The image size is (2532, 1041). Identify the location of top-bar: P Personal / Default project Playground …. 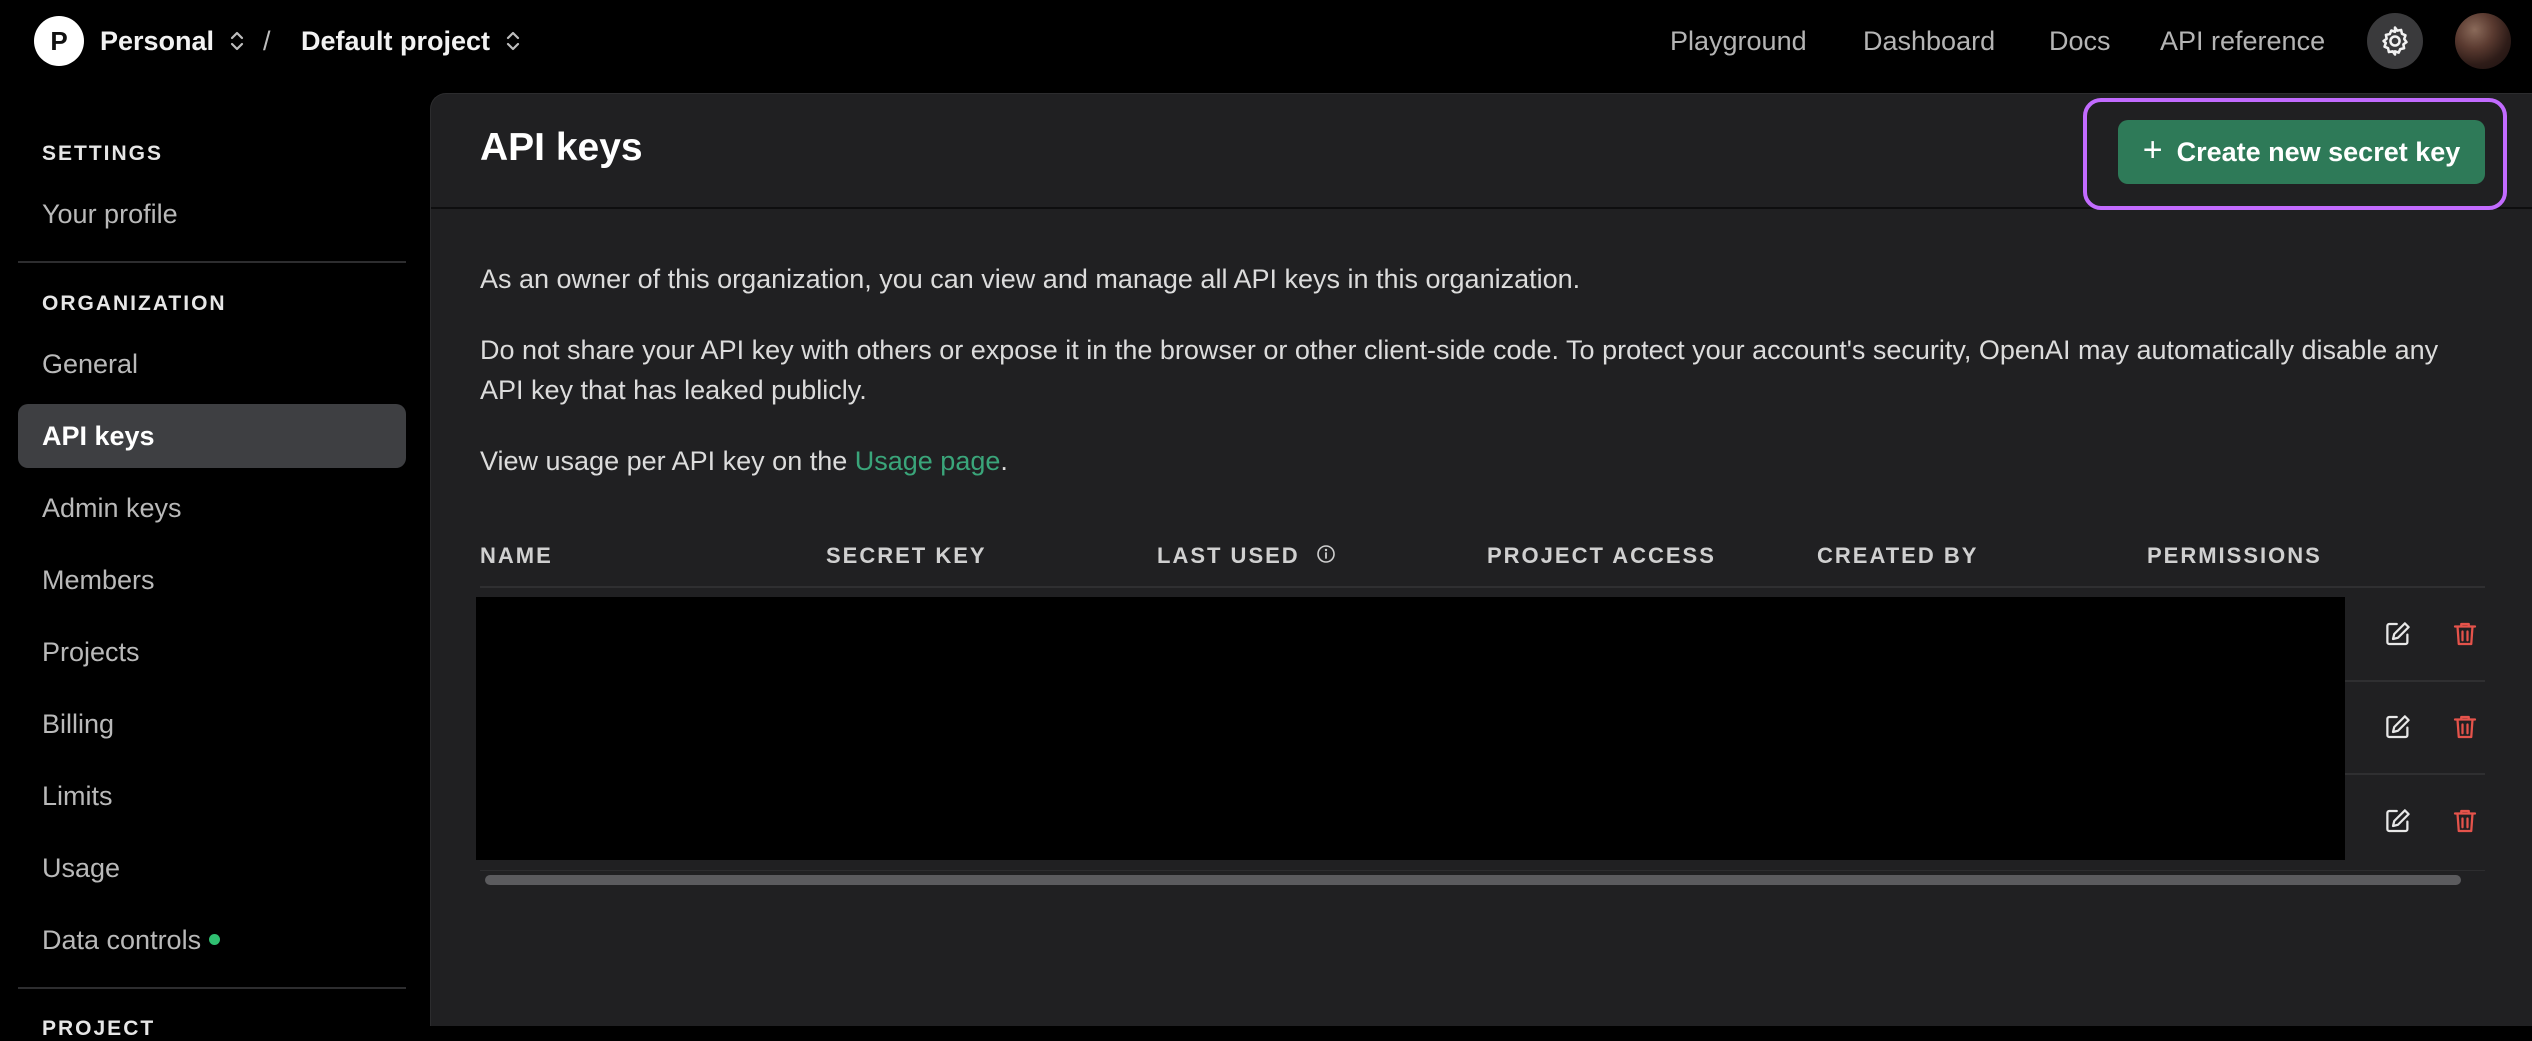
(1266, 40).